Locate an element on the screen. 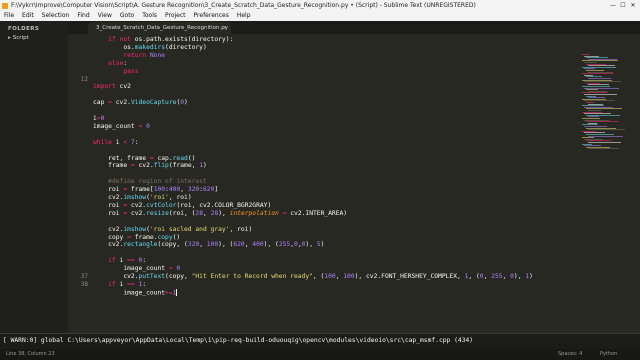  code-line: os.makedirs(directory) is located at coordinates (149, 47).